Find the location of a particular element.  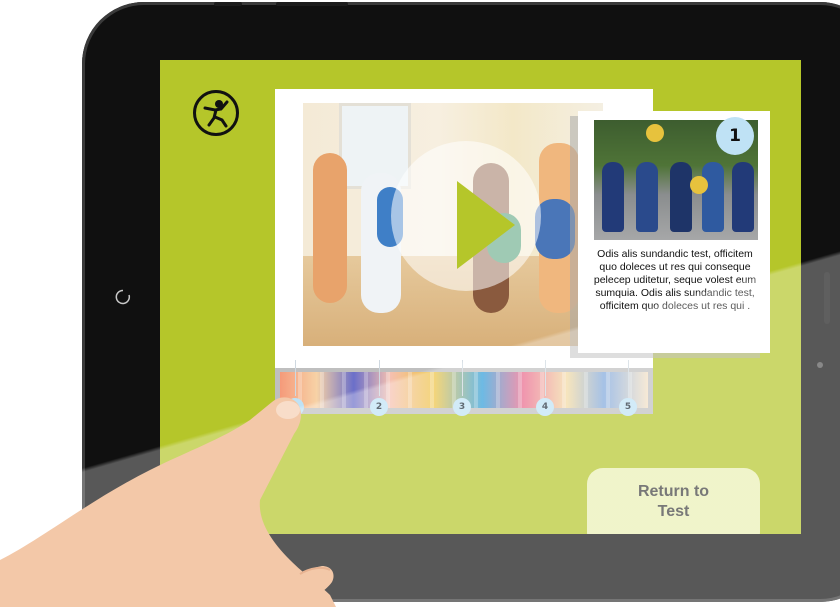

return-button-line2: Test is located at coordinates (673, 511).